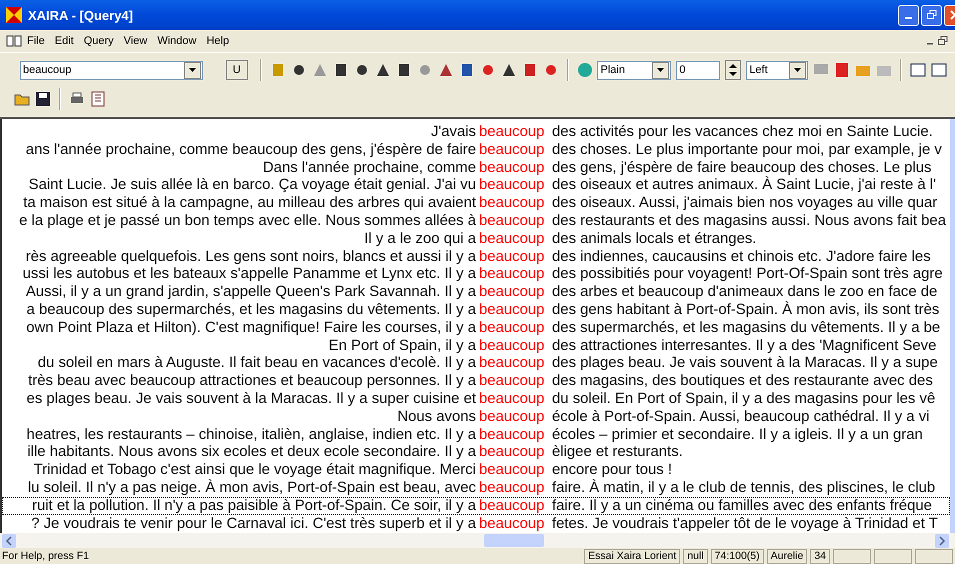  I want to click on status-panel: null, so click(695, 556).